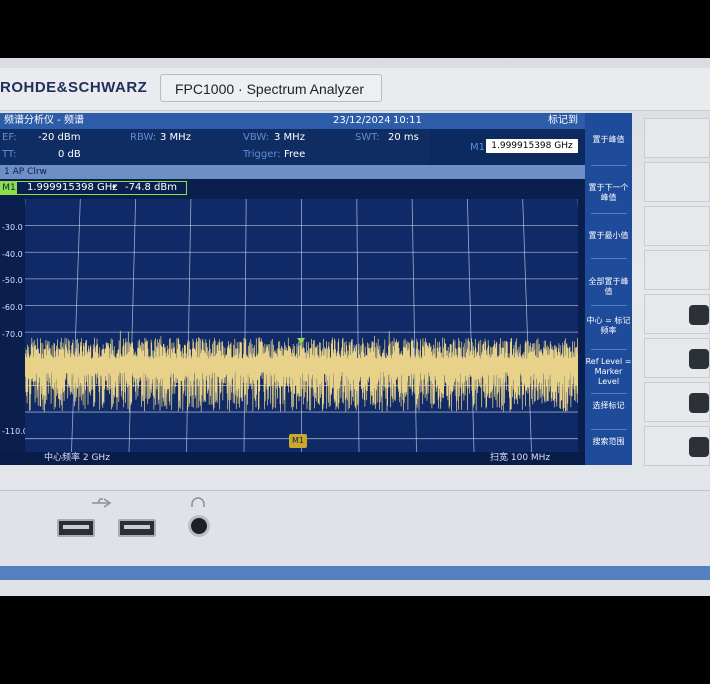 This screenshot has height=684, width=710. What do you see at coordinates (74, 87) in the screenshot?
I see `brand-logo: ROHDE&SCHWARZ` at bounding box center [74, 87].